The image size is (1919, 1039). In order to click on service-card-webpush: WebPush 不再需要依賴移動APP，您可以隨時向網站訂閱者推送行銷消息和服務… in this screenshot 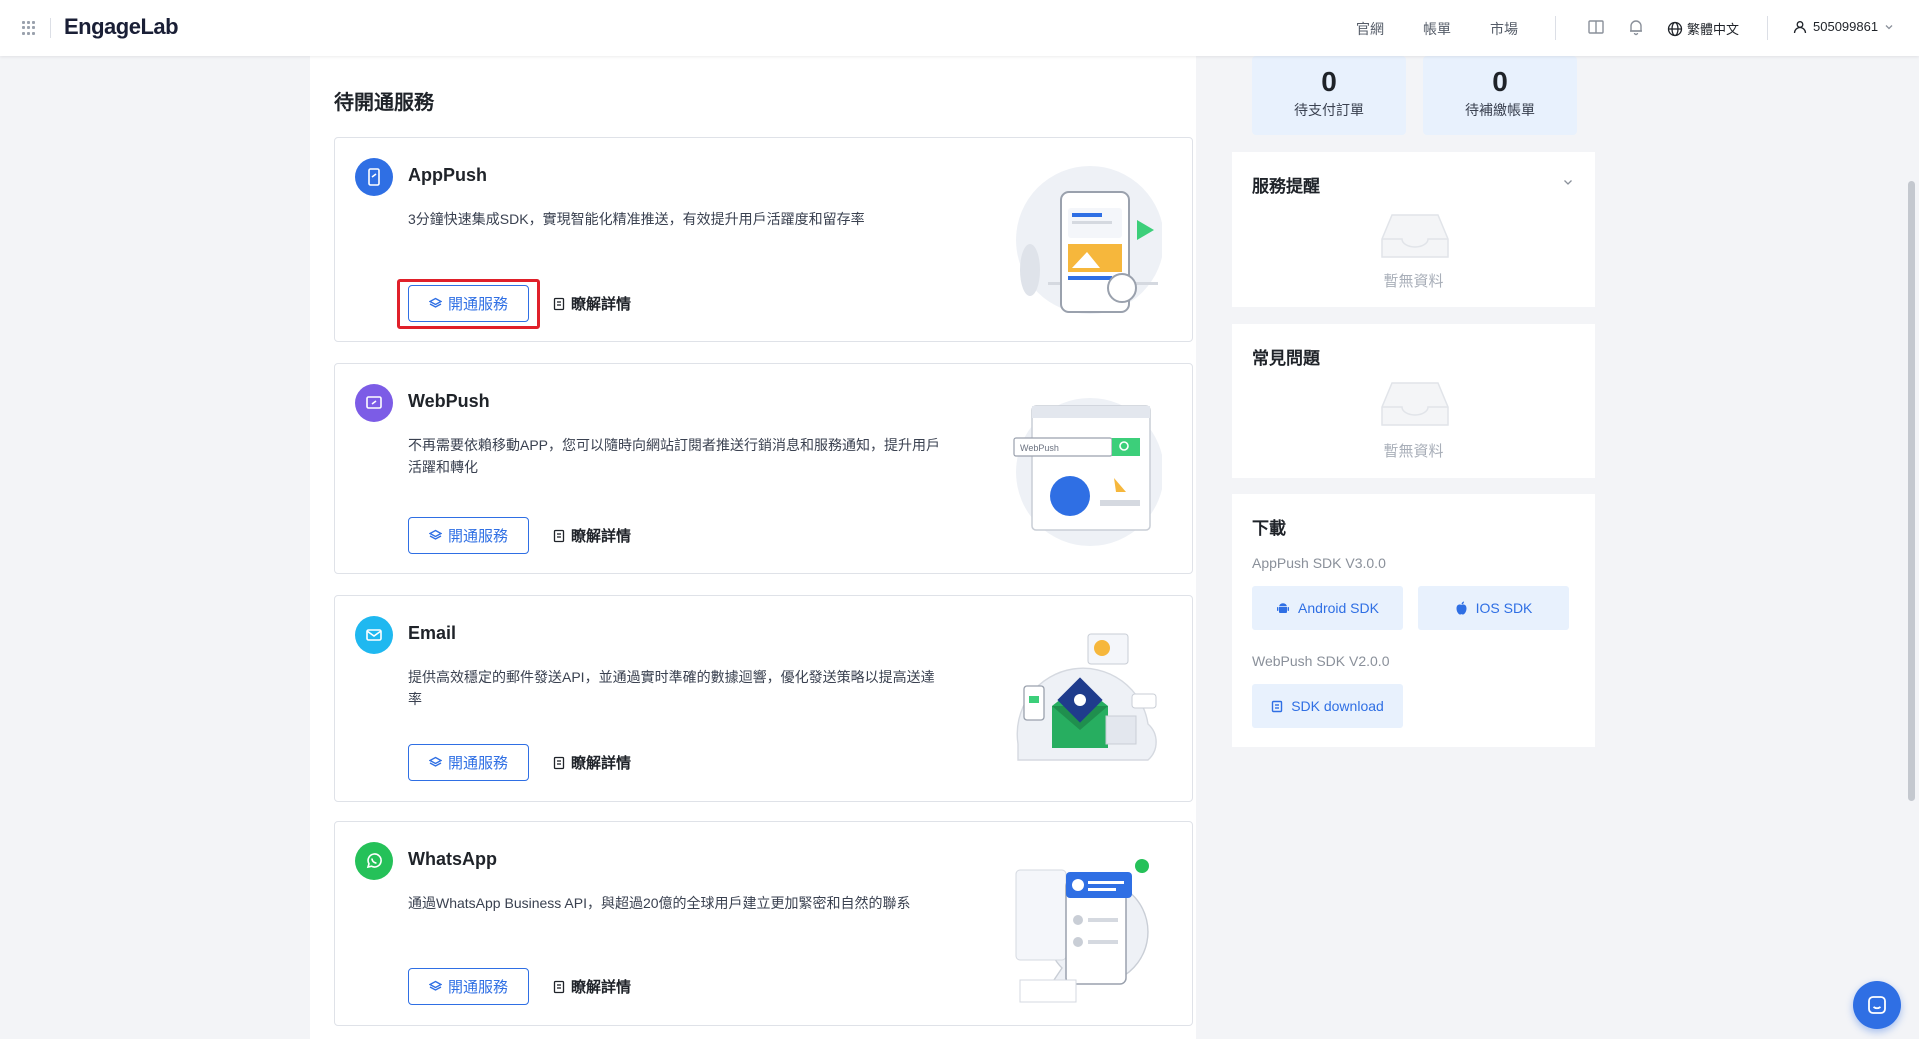, I will do `click(763, 468)`.